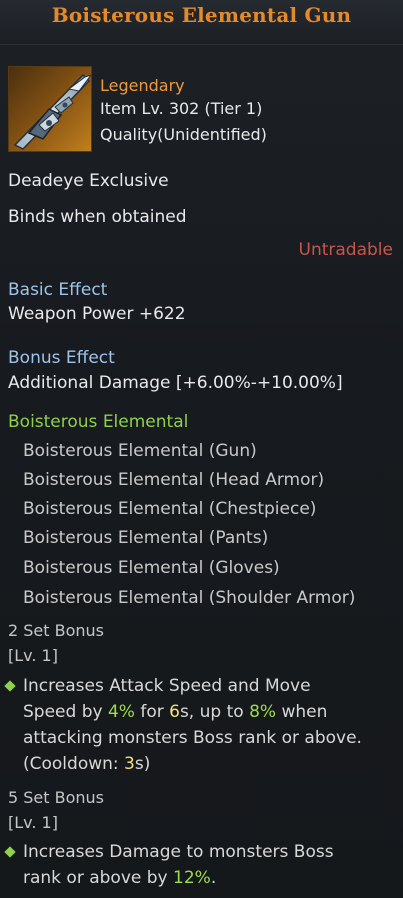 This screenshot has height=898, width=403. Describe the element at coordinates (170, 509) in the screenshot. I see `set-piece: Boisterous Elemental (Chestpiece)` at that location.